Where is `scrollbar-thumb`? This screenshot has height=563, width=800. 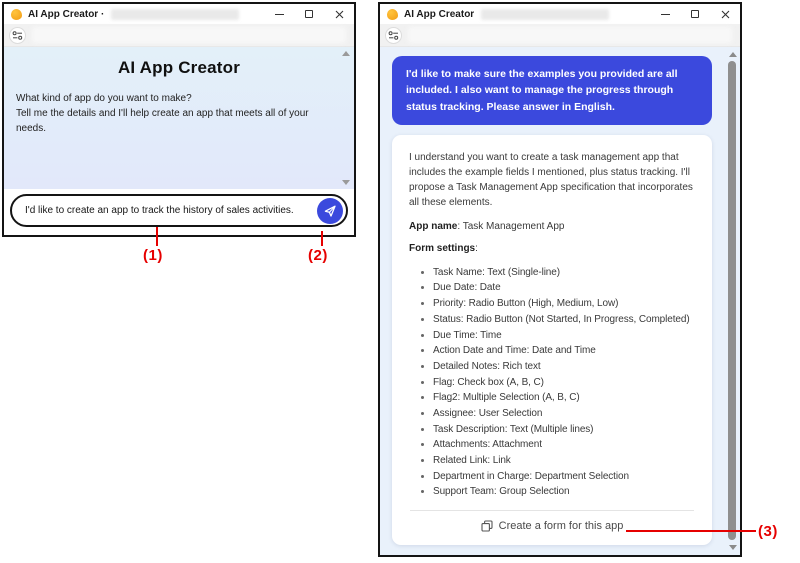 scrollbar-thumb is located at coordinates (732, 300).